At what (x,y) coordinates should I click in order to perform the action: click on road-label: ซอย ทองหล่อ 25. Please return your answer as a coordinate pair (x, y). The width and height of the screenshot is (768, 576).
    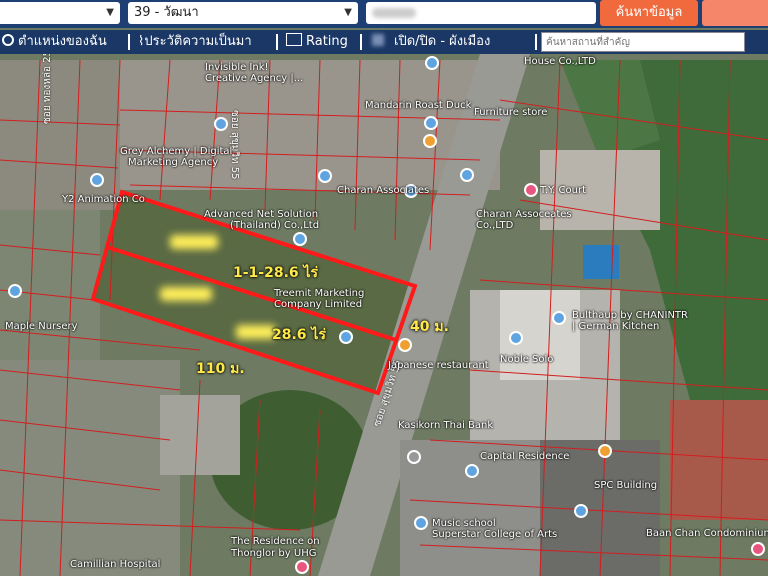
    Looking at the image, I should click on (47, 89).